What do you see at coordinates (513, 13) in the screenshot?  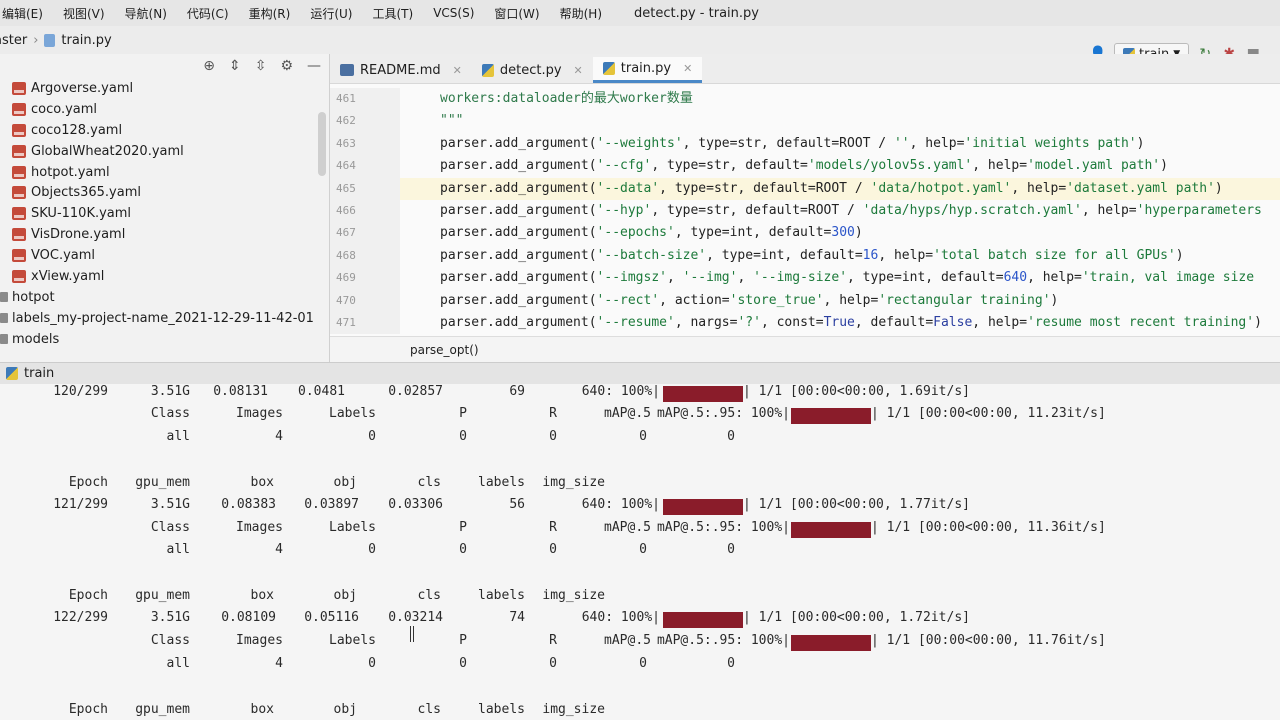 I see `menu-item: 窗口(W)` at bounding box center [513, 13].